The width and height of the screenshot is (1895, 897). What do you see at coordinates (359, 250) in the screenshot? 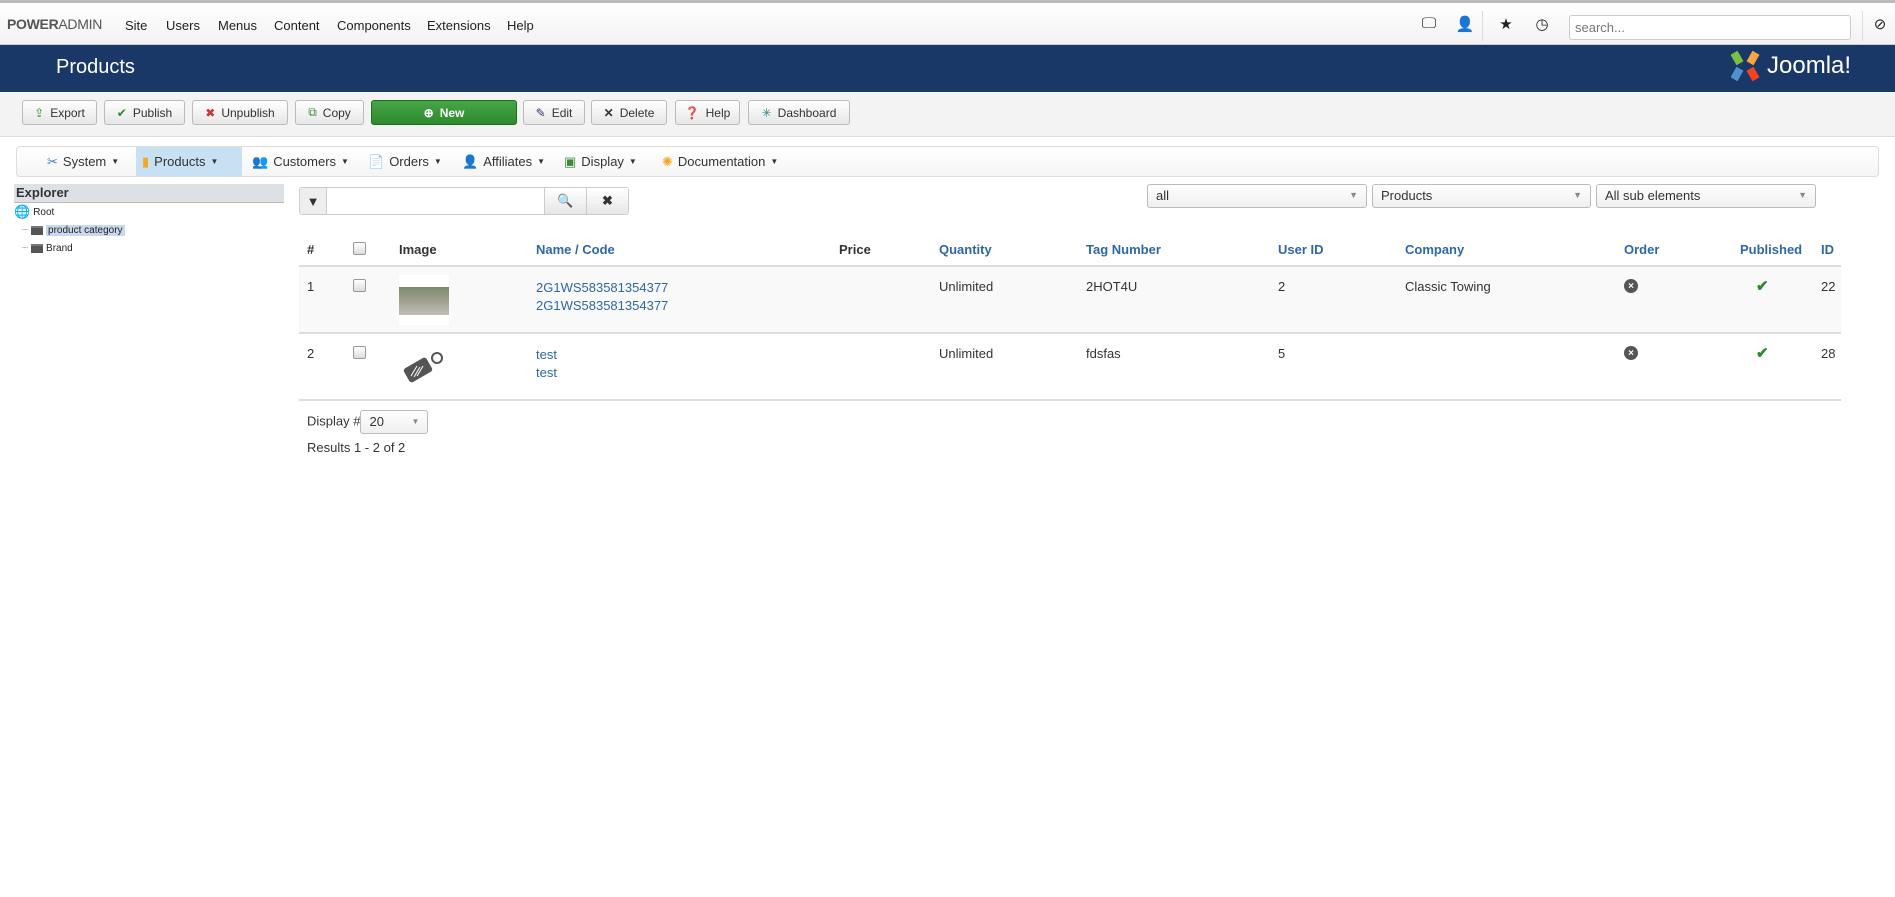
I see `select-all-checkbox` at bounding box center [359, 250].